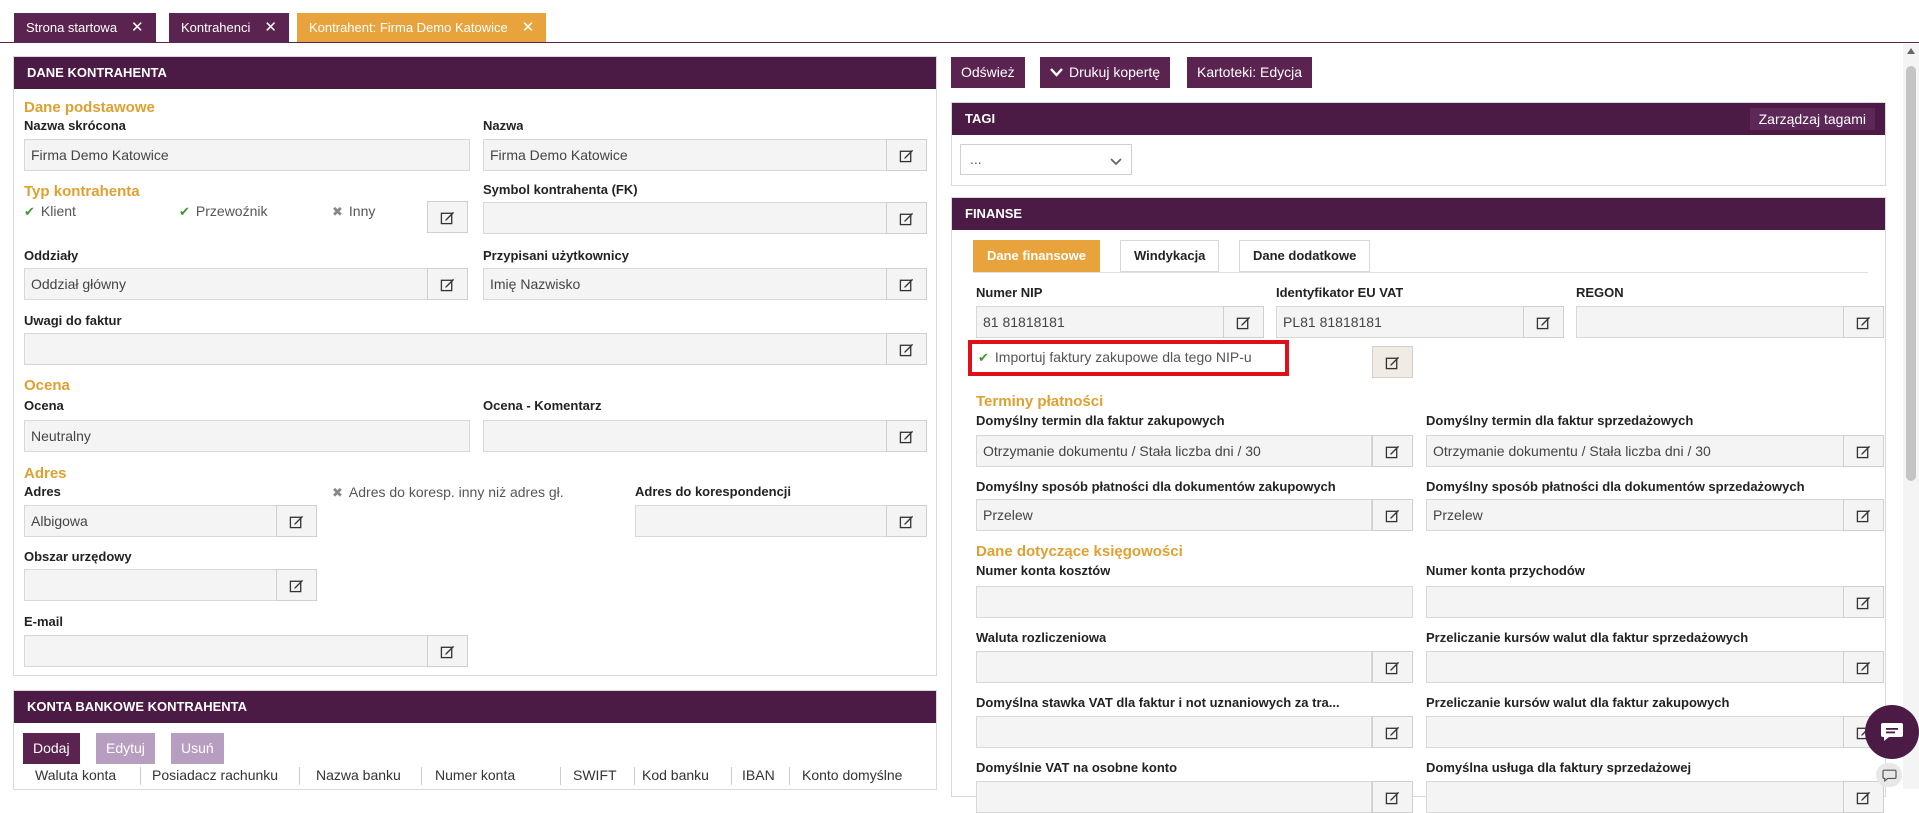 This screenshot has width=1919, height=813. I want to click on symbol-field, so click(685, 218).